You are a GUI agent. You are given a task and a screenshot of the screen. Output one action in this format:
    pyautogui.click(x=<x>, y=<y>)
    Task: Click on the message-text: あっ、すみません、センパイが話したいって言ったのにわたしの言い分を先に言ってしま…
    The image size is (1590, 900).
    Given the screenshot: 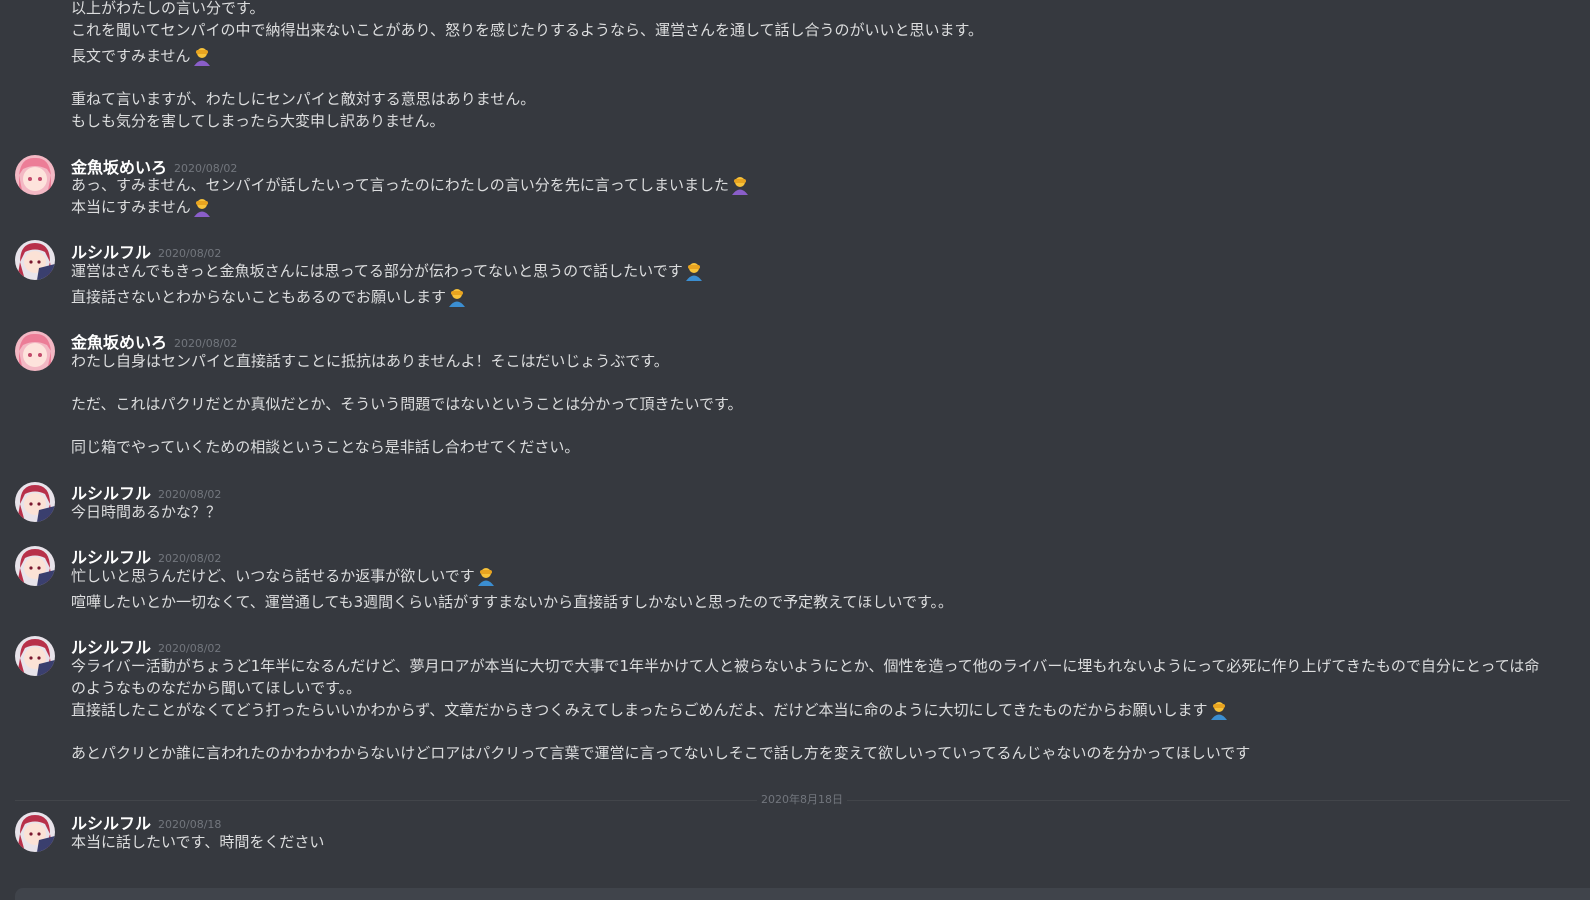 What is the action you would take?
    pyautogui.click(x=400, y=185)
    